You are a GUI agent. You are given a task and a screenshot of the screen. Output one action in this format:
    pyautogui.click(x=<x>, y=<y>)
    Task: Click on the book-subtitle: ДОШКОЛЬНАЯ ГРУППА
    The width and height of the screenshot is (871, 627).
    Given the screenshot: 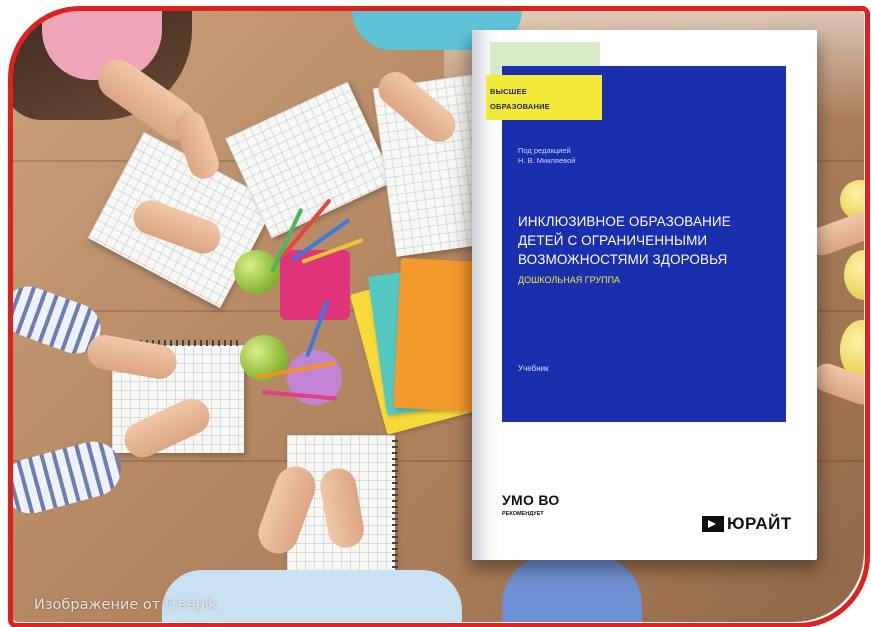 What is the action you would take?
    pyautogui.click(x=569, y=280)
    